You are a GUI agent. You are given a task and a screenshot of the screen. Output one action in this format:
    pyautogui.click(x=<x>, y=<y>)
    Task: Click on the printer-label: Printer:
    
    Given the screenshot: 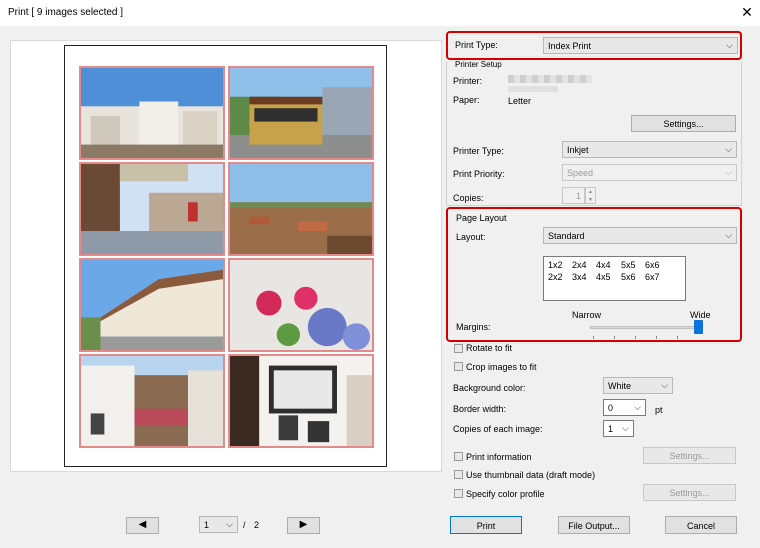 What is the action you would take?
    pyautogui.click(x=468, y=81)
    